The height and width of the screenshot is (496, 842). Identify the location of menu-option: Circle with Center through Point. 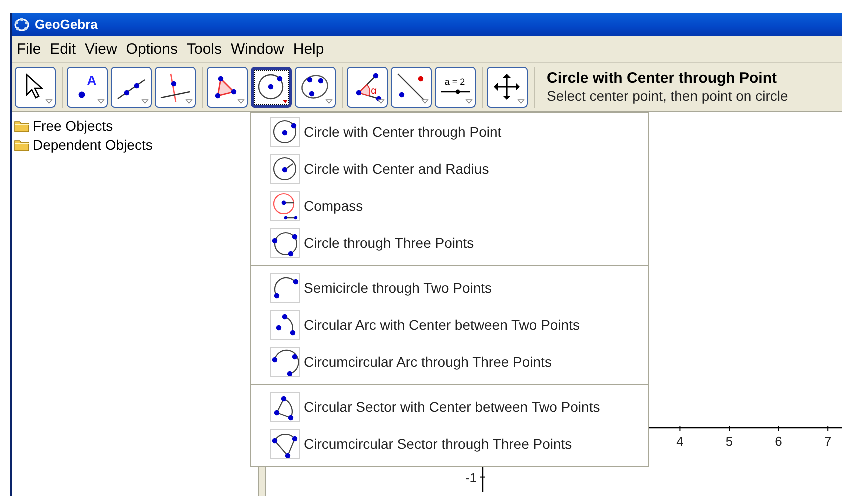
(403, 132).